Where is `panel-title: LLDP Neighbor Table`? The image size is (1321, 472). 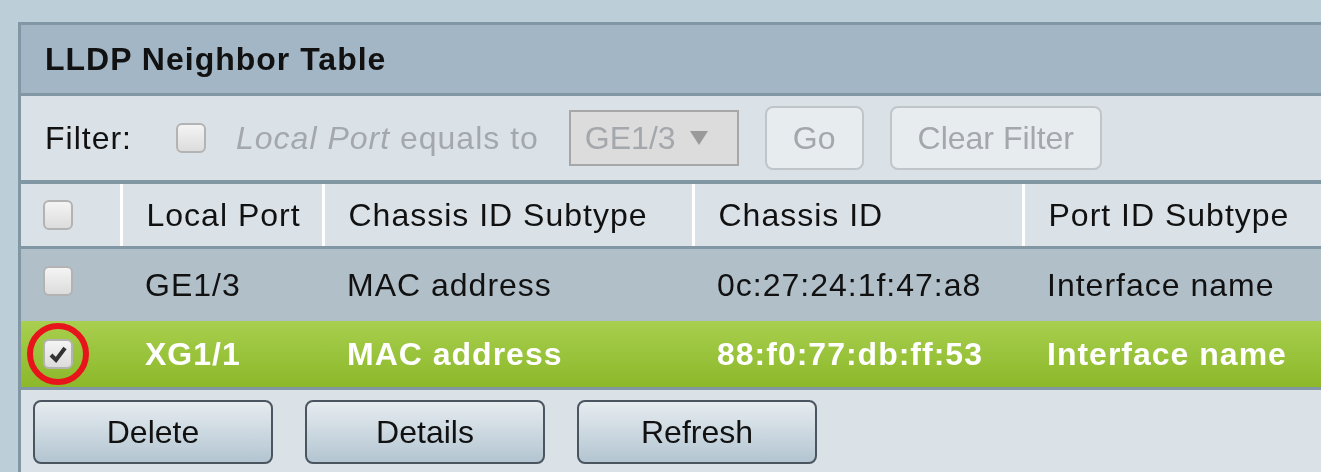 panel-title: LLDP Neighbor Table is located at coordinates (216, 59).